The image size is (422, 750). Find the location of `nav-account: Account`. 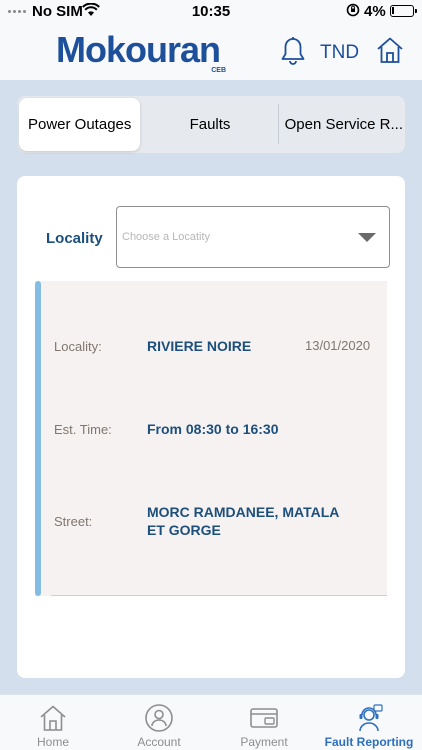

nav-account: Account is located at coordinates (159, 722).